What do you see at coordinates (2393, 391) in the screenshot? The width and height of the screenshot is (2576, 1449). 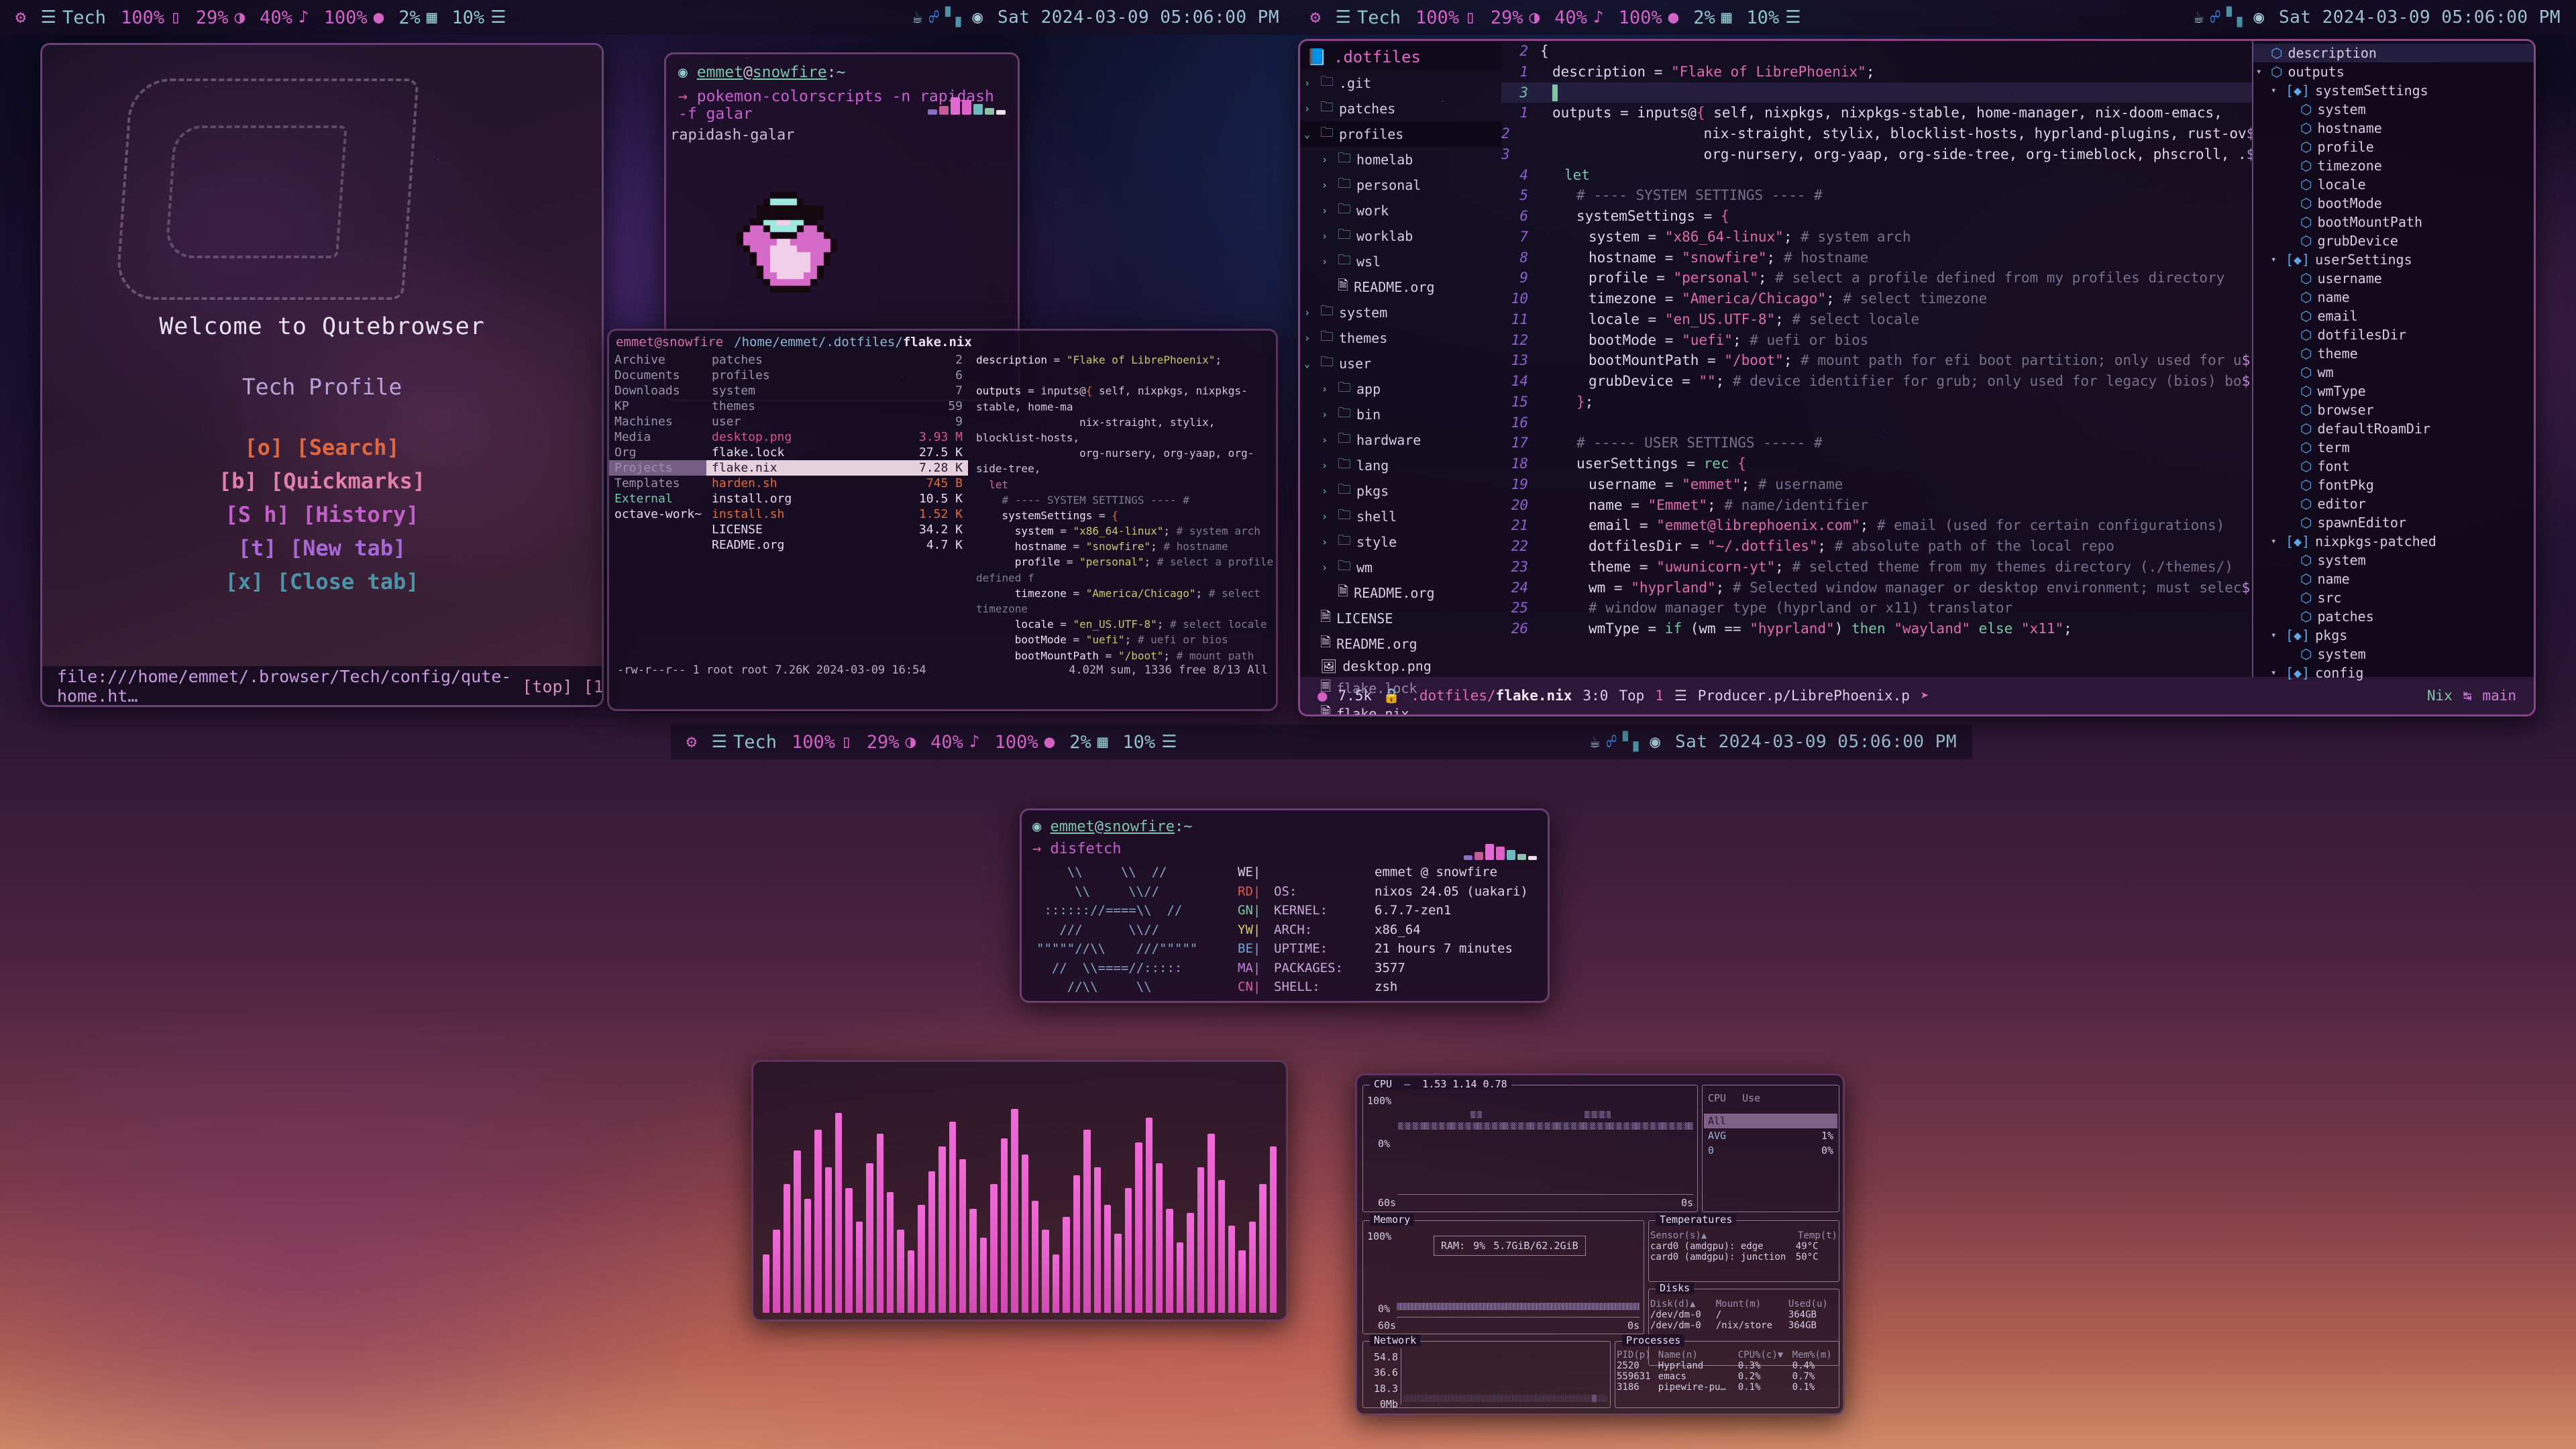 I see `symbol-item: ⬡ wmType` at bounding box center [2393, 391].